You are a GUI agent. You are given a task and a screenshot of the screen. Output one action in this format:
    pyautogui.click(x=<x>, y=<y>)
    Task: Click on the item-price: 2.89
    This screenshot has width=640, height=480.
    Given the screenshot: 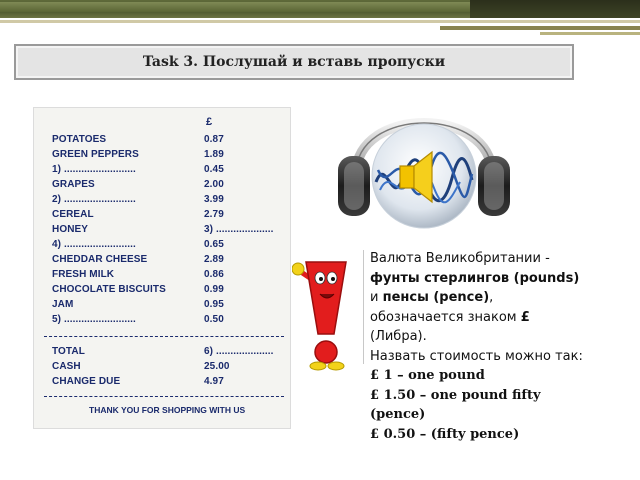 What is the action you would take?
    pyautogui.click(x=214, y=259)
    